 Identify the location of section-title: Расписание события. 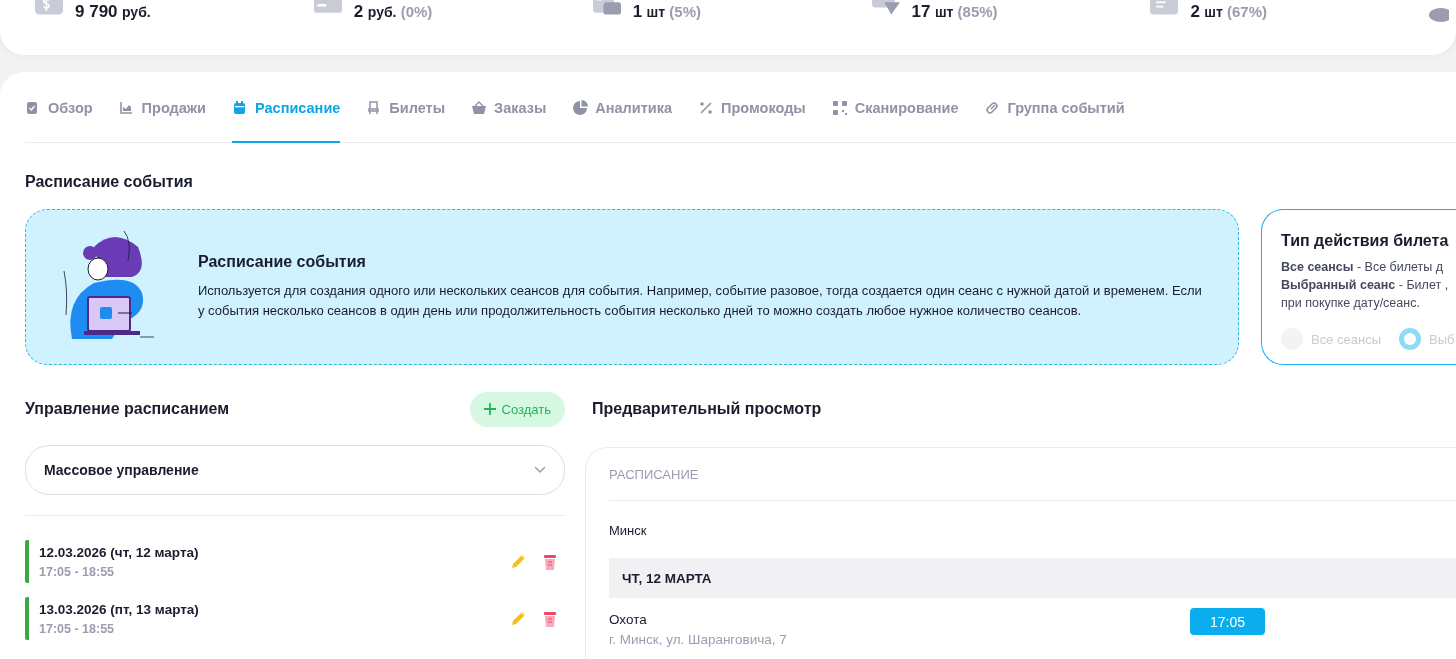
(109, 182).